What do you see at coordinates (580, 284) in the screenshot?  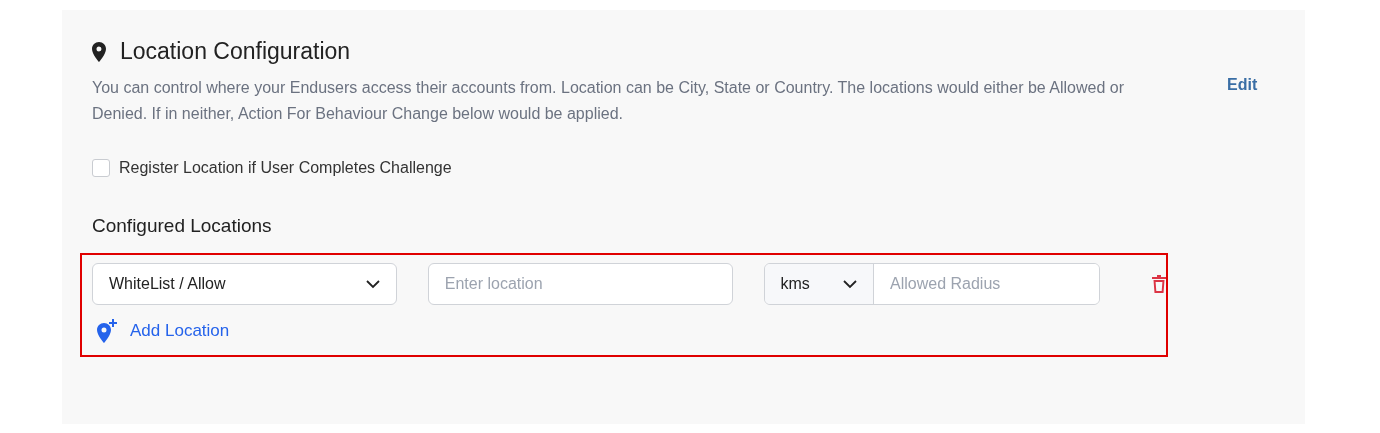 I see `location-input: Enter location` at bounding box center [580, 284].